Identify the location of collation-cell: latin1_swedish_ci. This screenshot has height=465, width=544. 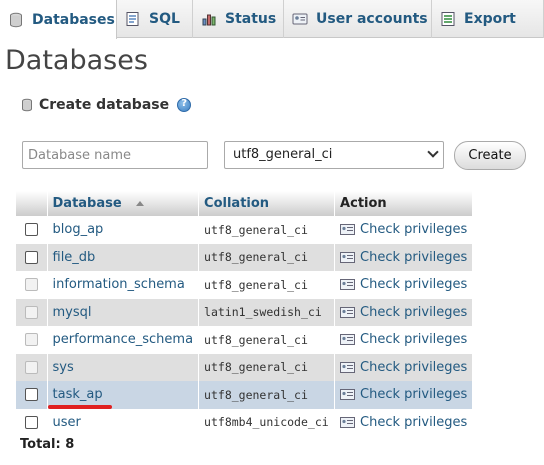
(267, 312).